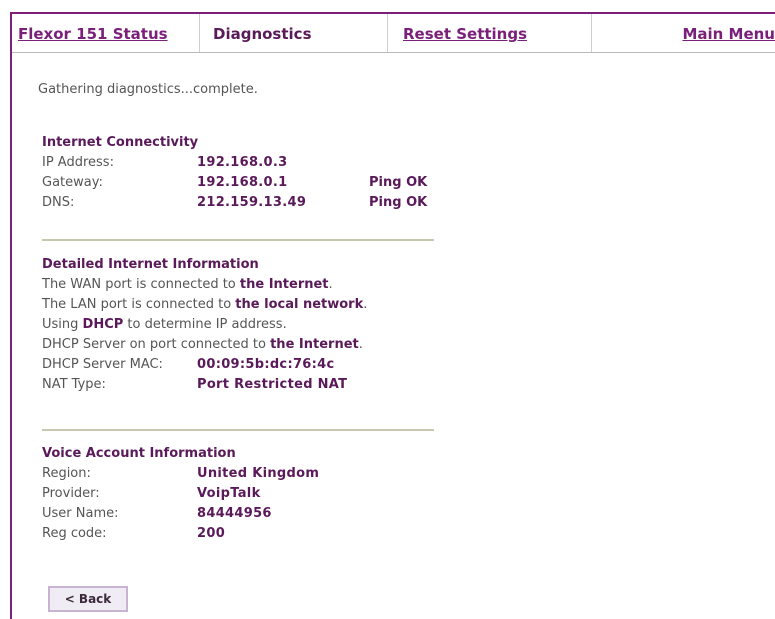 The width and height of the screenshot is (775, 619). What do you see at coordinates (78, 162) in the screenshot?
I see `field-label: IP Address:` at bounding box center [78, 162].